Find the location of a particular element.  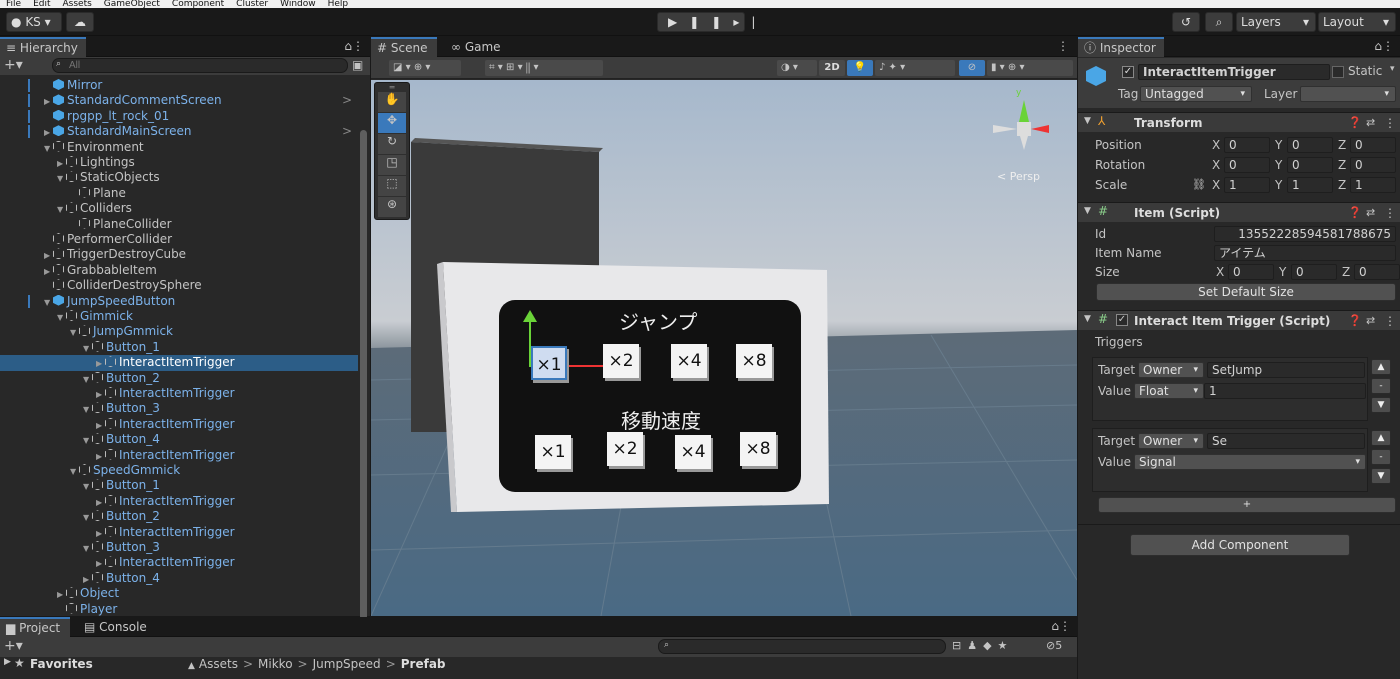

menu-item: Window is located at coordinates (298, 4).